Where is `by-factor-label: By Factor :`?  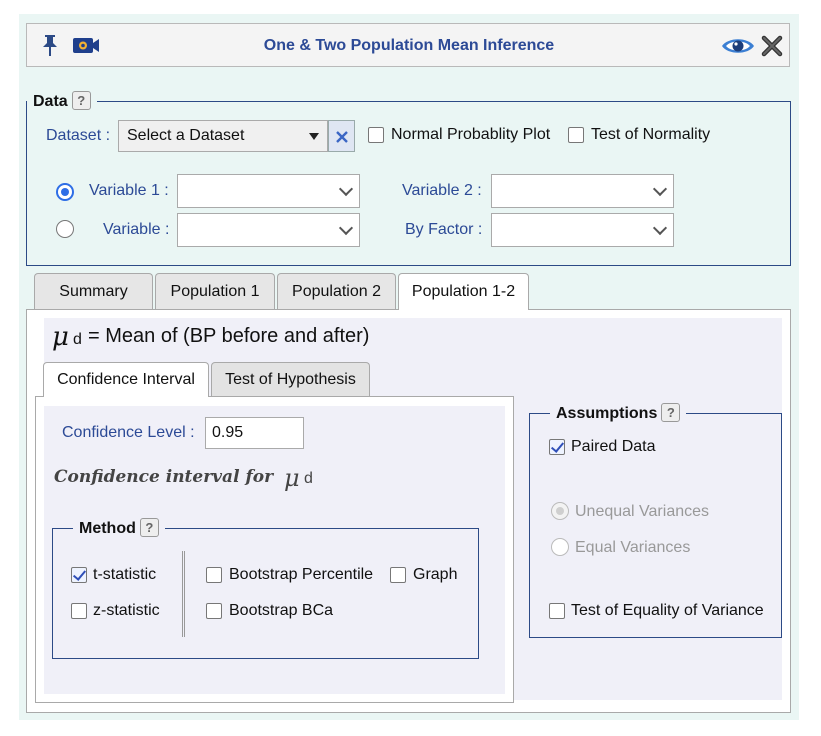 by-factor-label: By Factor : is located at coordinates (444, 229).